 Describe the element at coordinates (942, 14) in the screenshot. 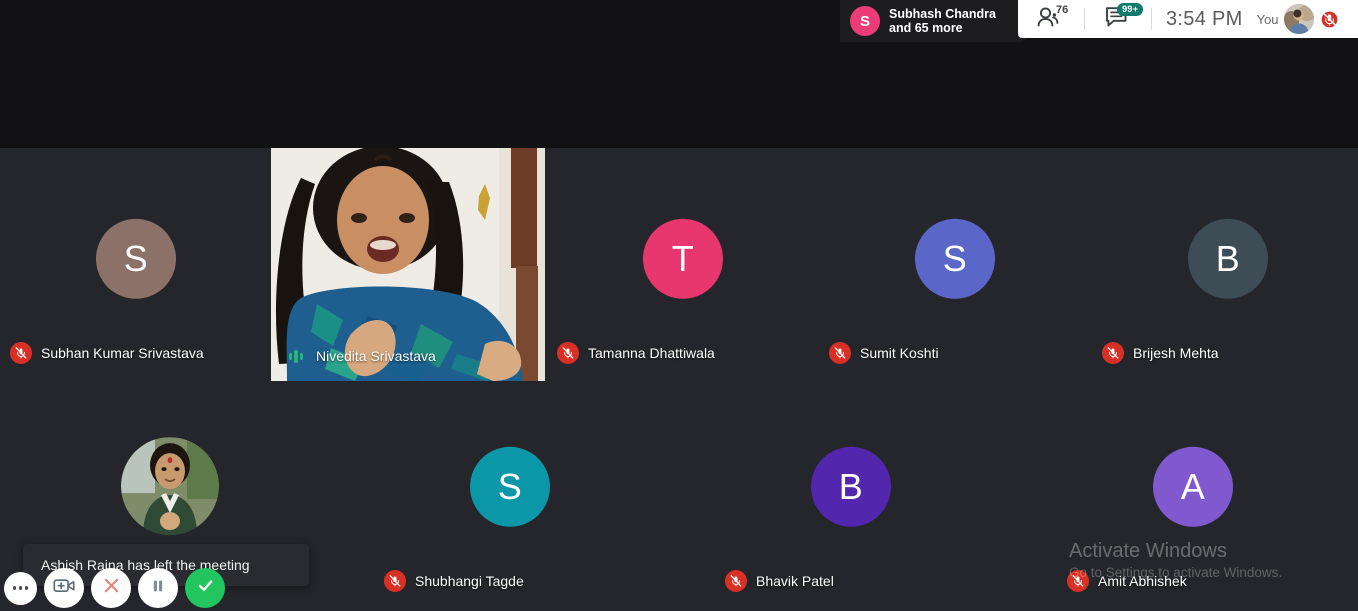

I see `speaker-name: Subhash Chandra` at that location.